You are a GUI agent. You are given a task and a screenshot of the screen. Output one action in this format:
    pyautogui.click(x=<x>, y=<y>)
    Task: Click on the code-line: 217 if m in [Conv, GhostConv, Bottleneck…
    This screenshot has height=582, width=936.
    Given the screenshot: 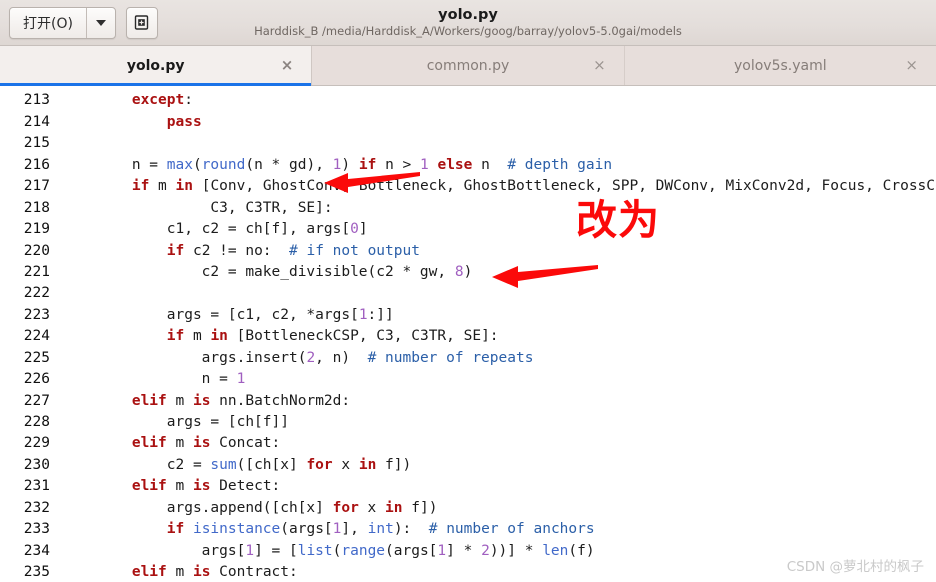 What is the action you would take?
    pyautogui.click(x=468, y=186)
    